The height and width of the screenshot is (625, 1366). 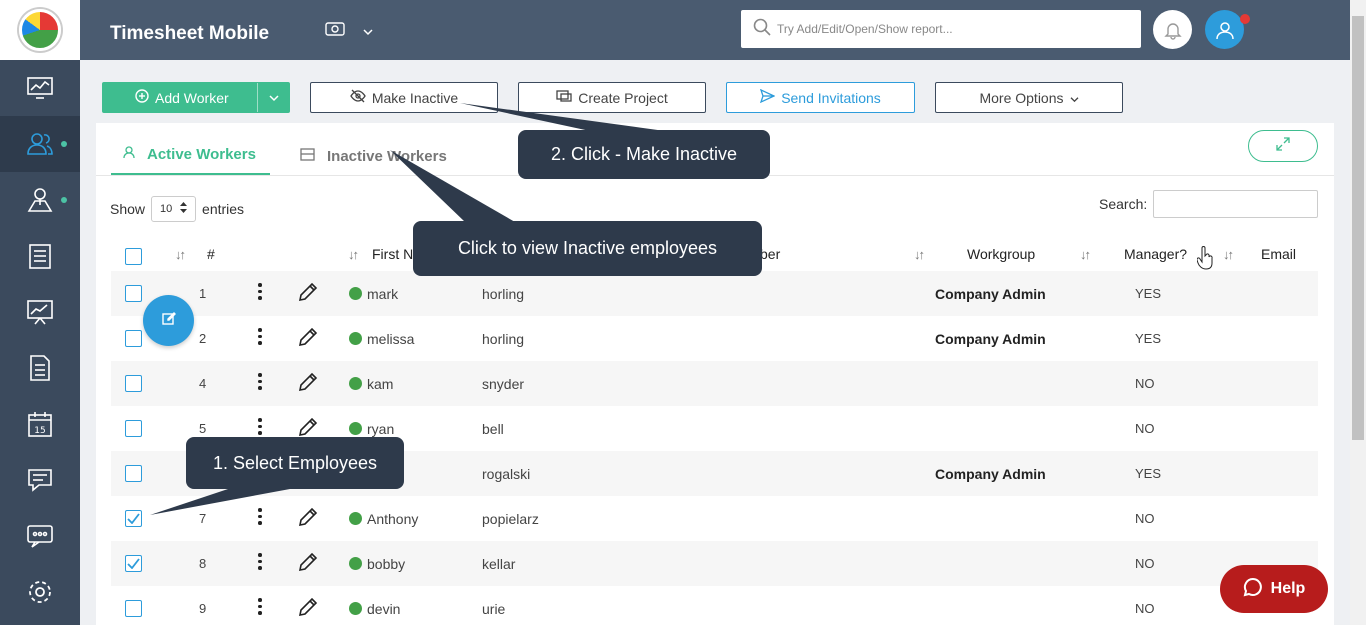 I want to click on document-icon, so click(x=40, y=368).